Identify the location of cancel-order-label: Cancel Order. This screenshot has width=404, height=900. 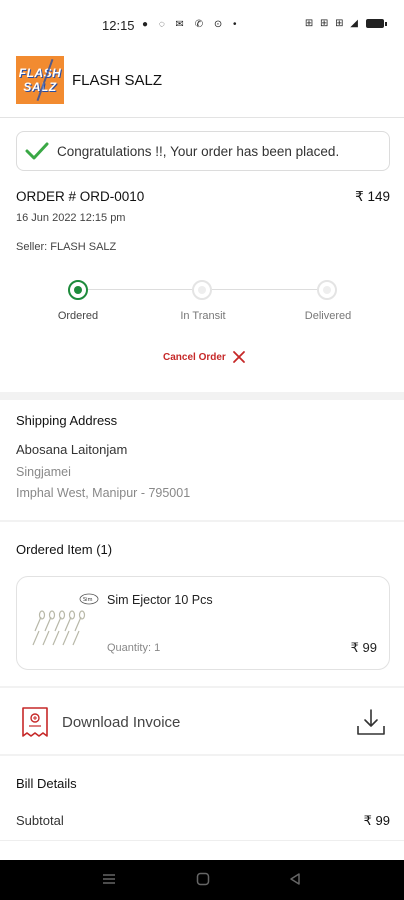
(194, 357).